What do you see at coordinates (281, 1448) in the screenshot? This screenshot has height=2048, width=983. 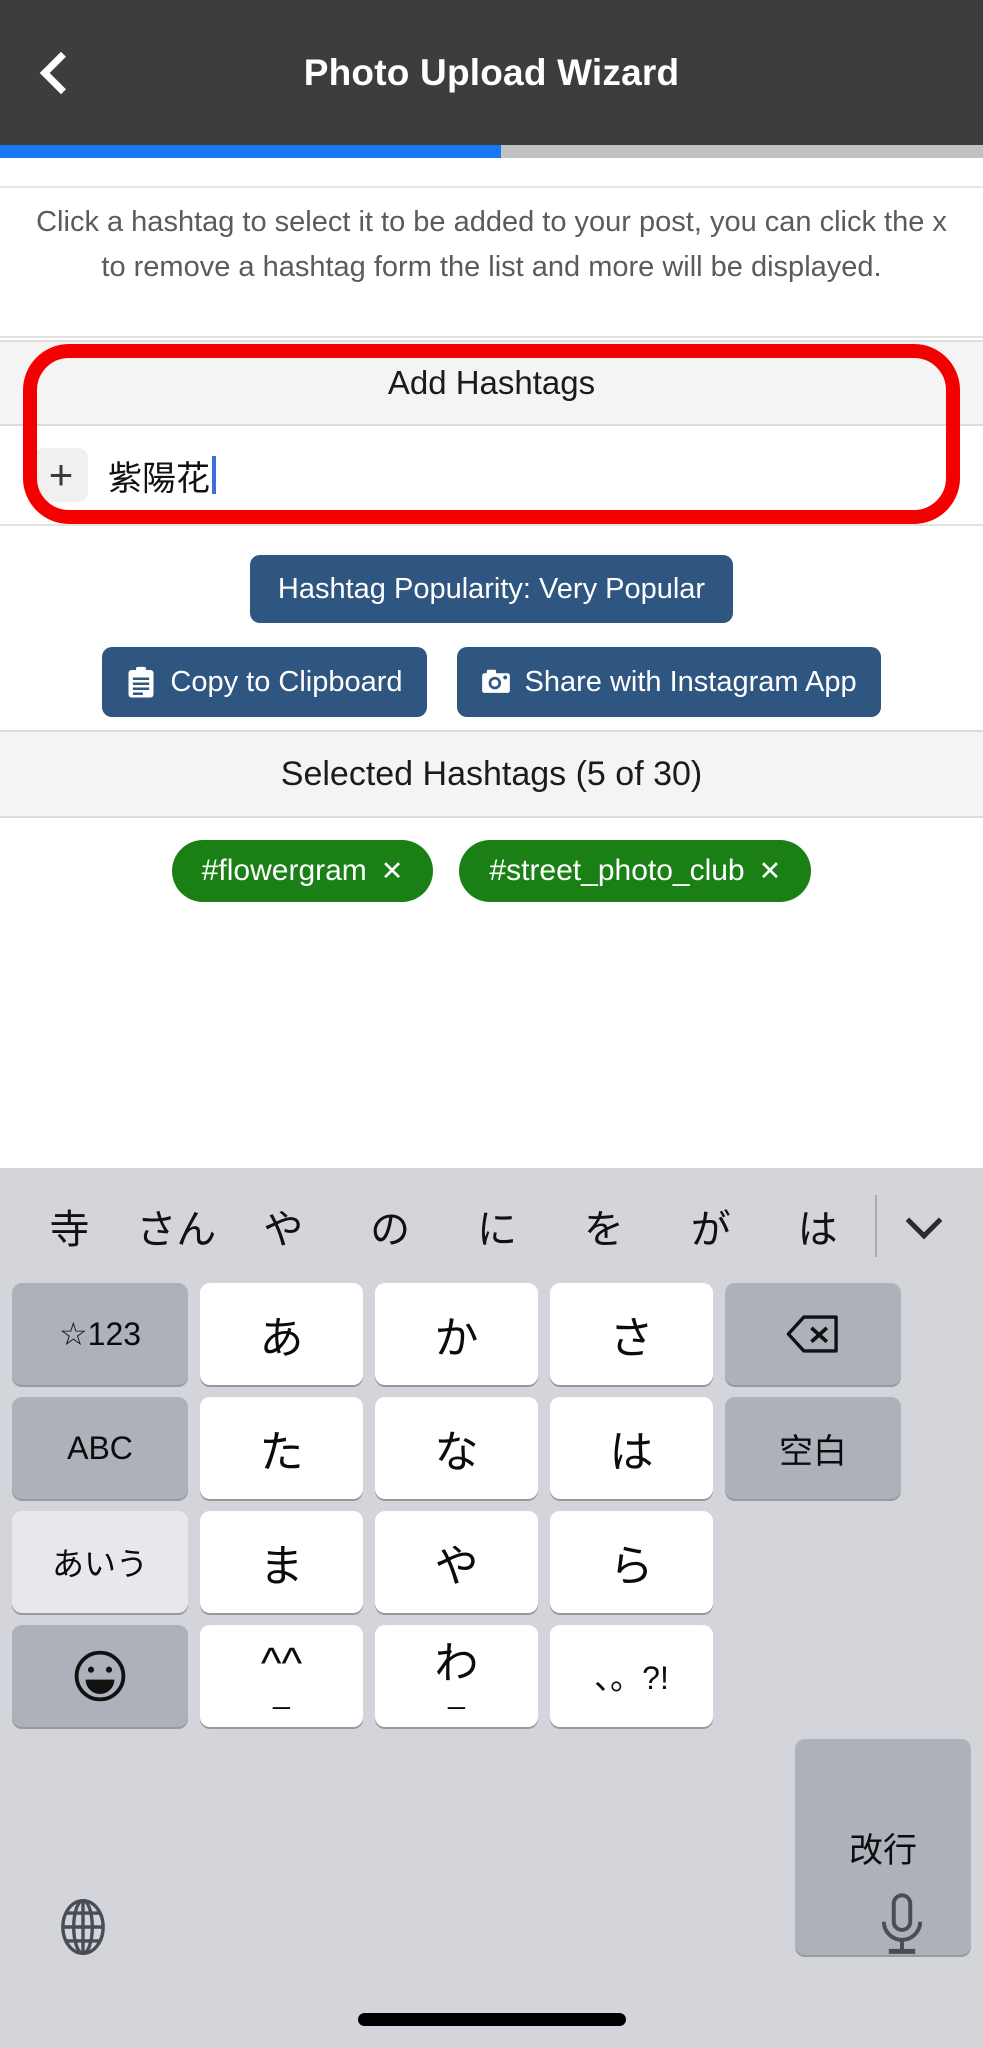 I see `key-ta: た` at bounding box center [281, 1448].